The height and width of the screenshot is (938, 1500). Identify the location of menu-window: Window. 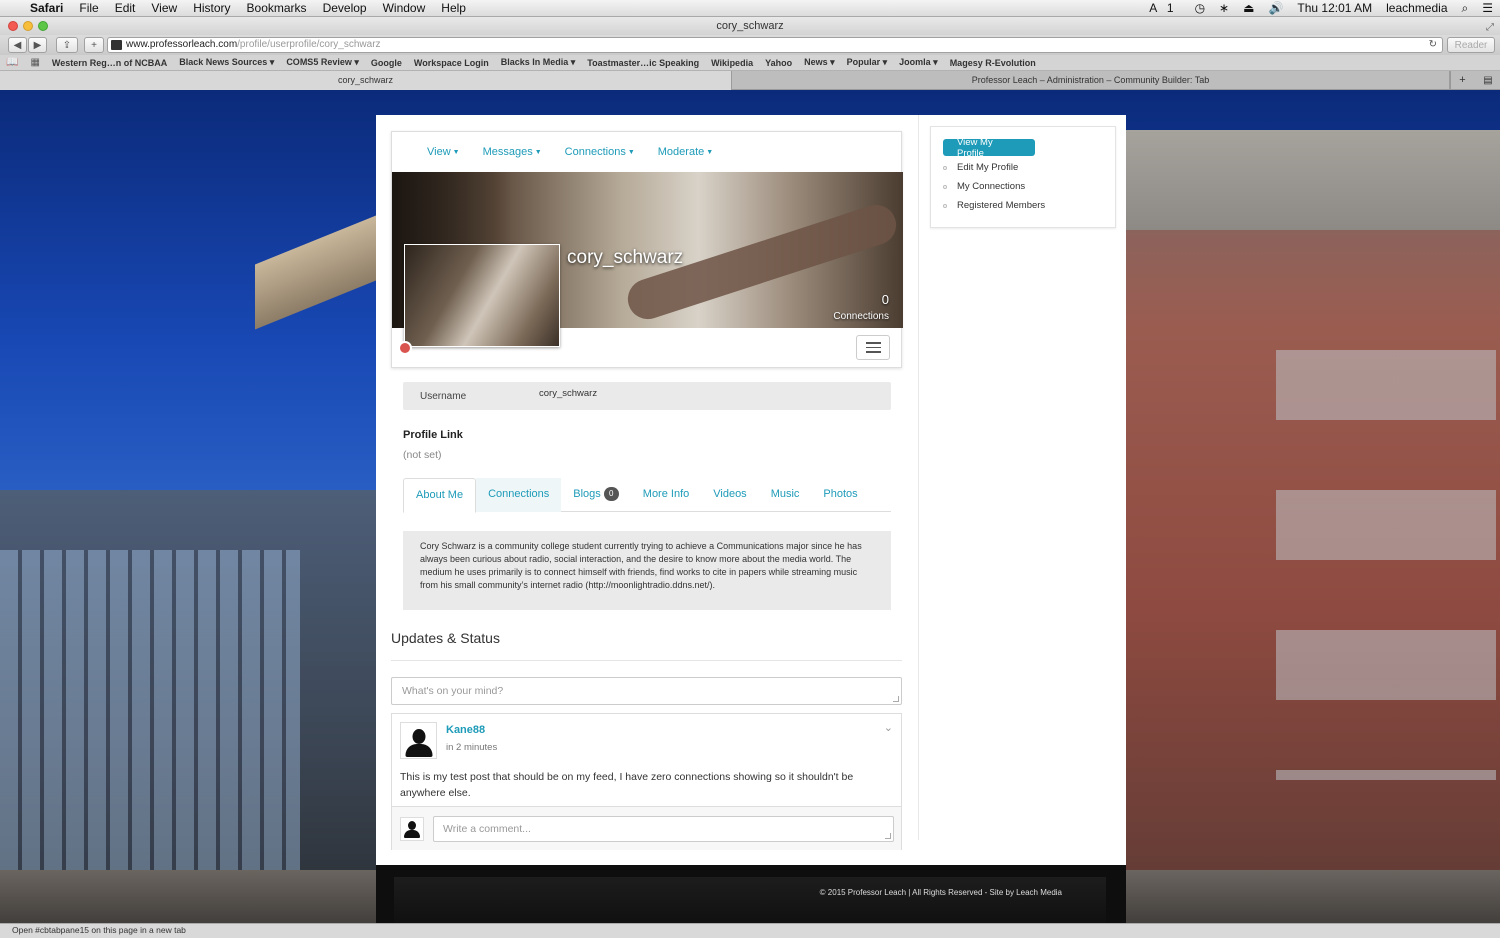
(404, 8).